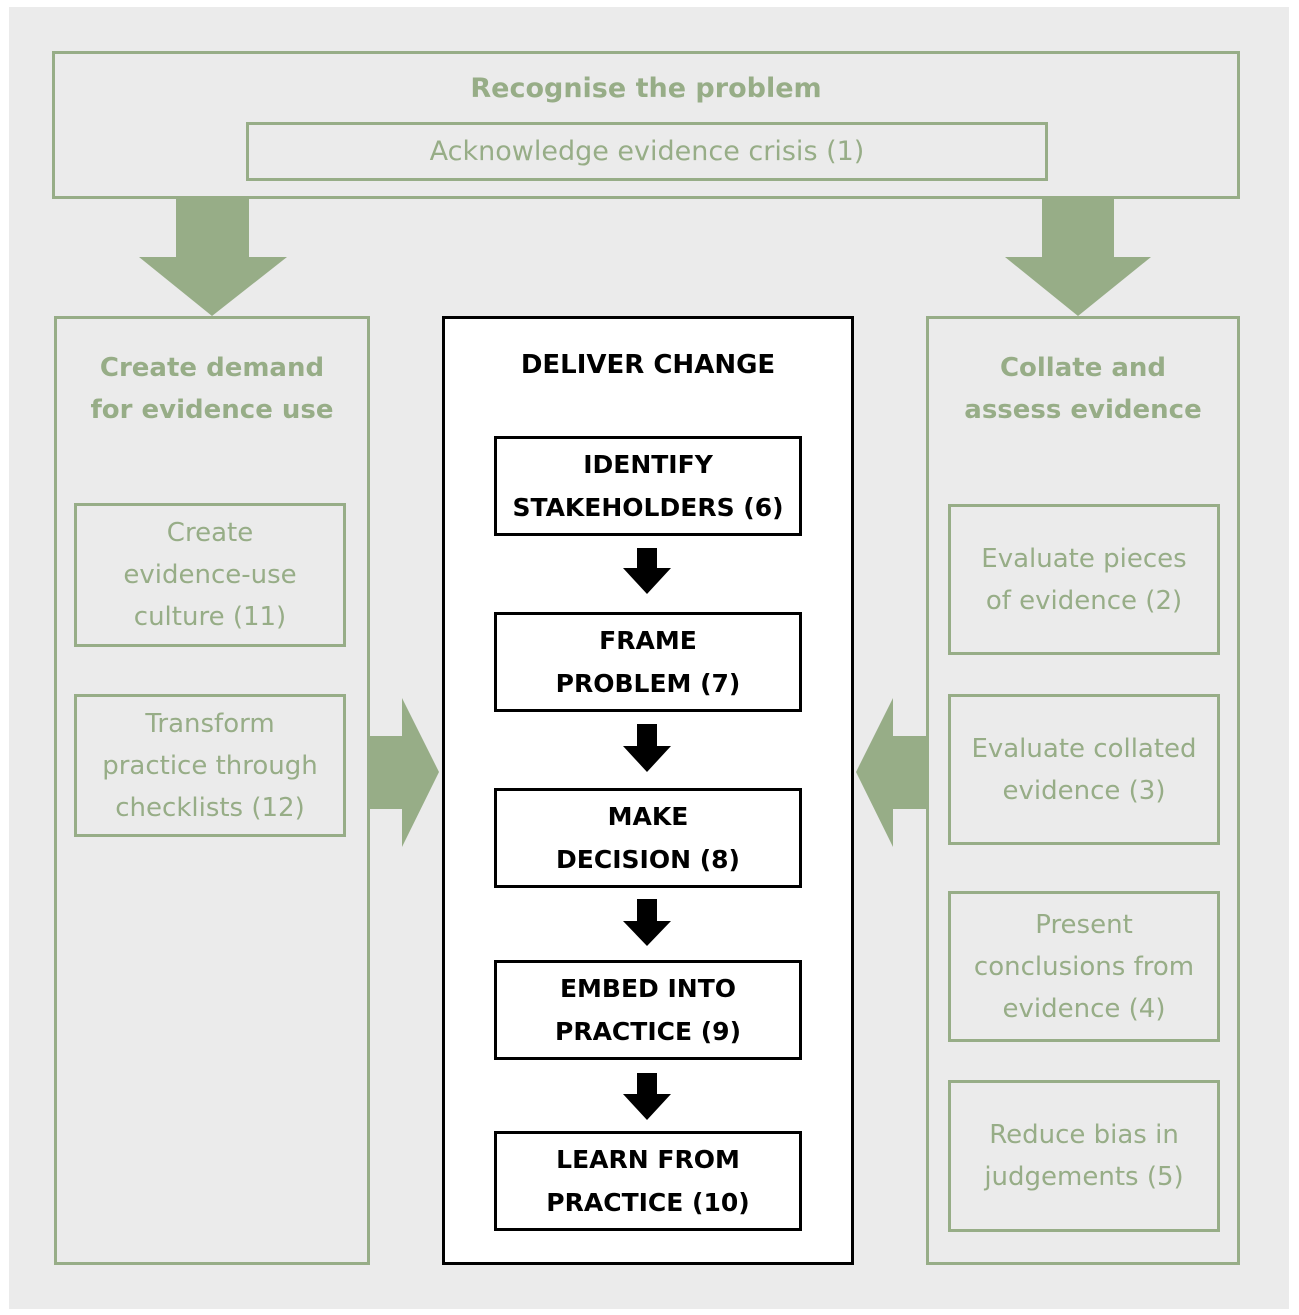 The width and height of the screenshot is (1299, 1315). I want to click on right-item-line: evidence (4), so click(1084, 1008).